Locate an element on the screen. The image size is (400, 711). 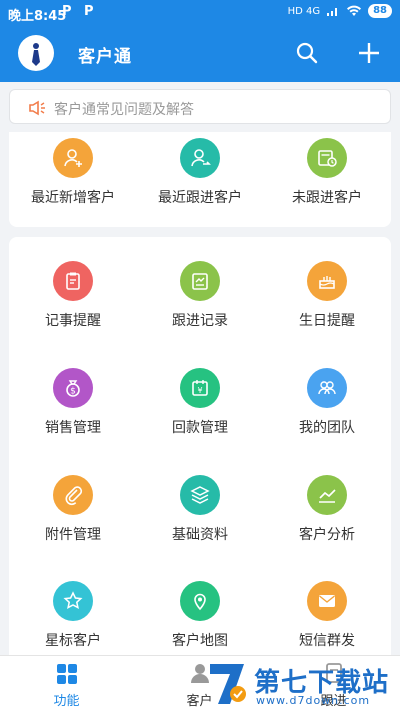
faq-notice-text: 客户通常见问题及解答 is located at coordinates (124, 110).